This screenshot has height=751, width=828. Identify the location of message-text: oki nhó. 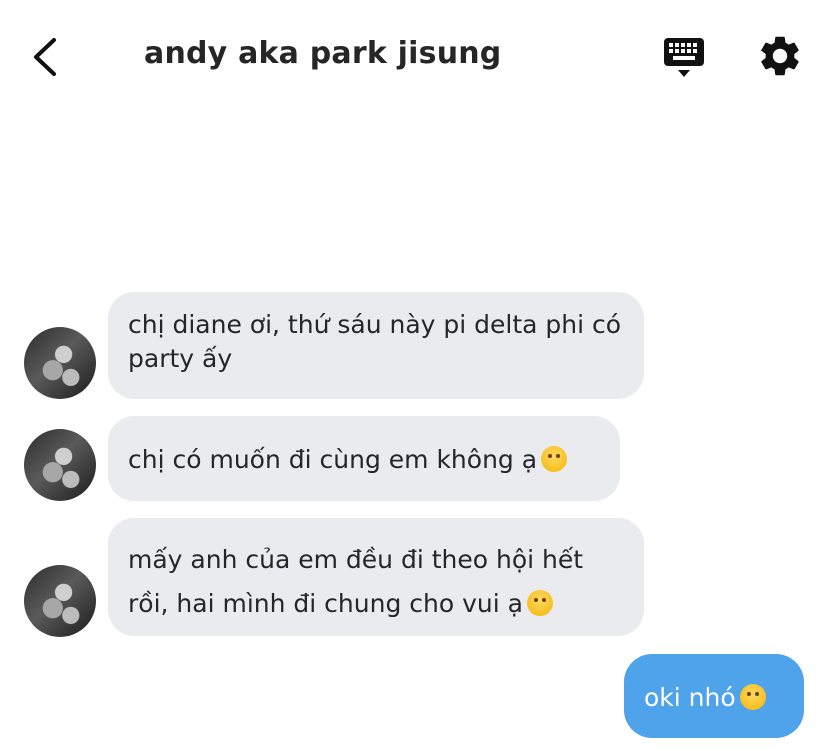
(690, 697).